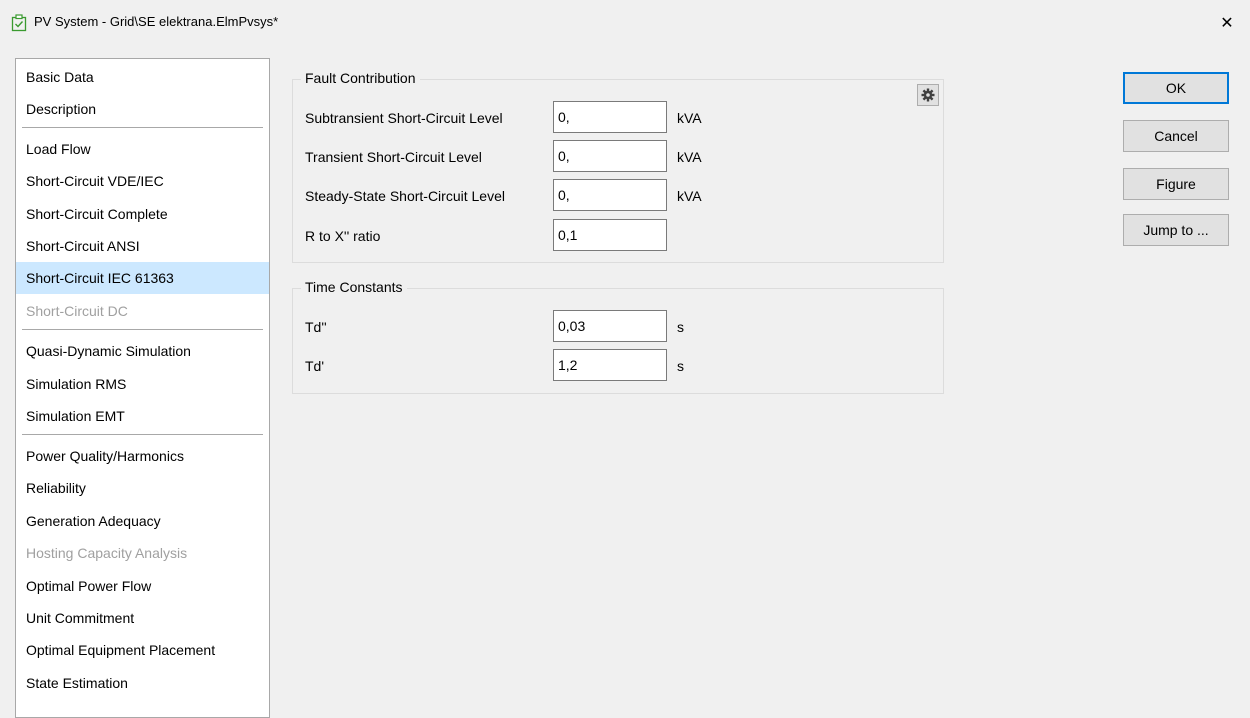 The height and width of the screenshot is (718, 1250). I want to click on window-title: PV System - Grid\SE elektrana.ElmPvsys*, so click(156, 21).